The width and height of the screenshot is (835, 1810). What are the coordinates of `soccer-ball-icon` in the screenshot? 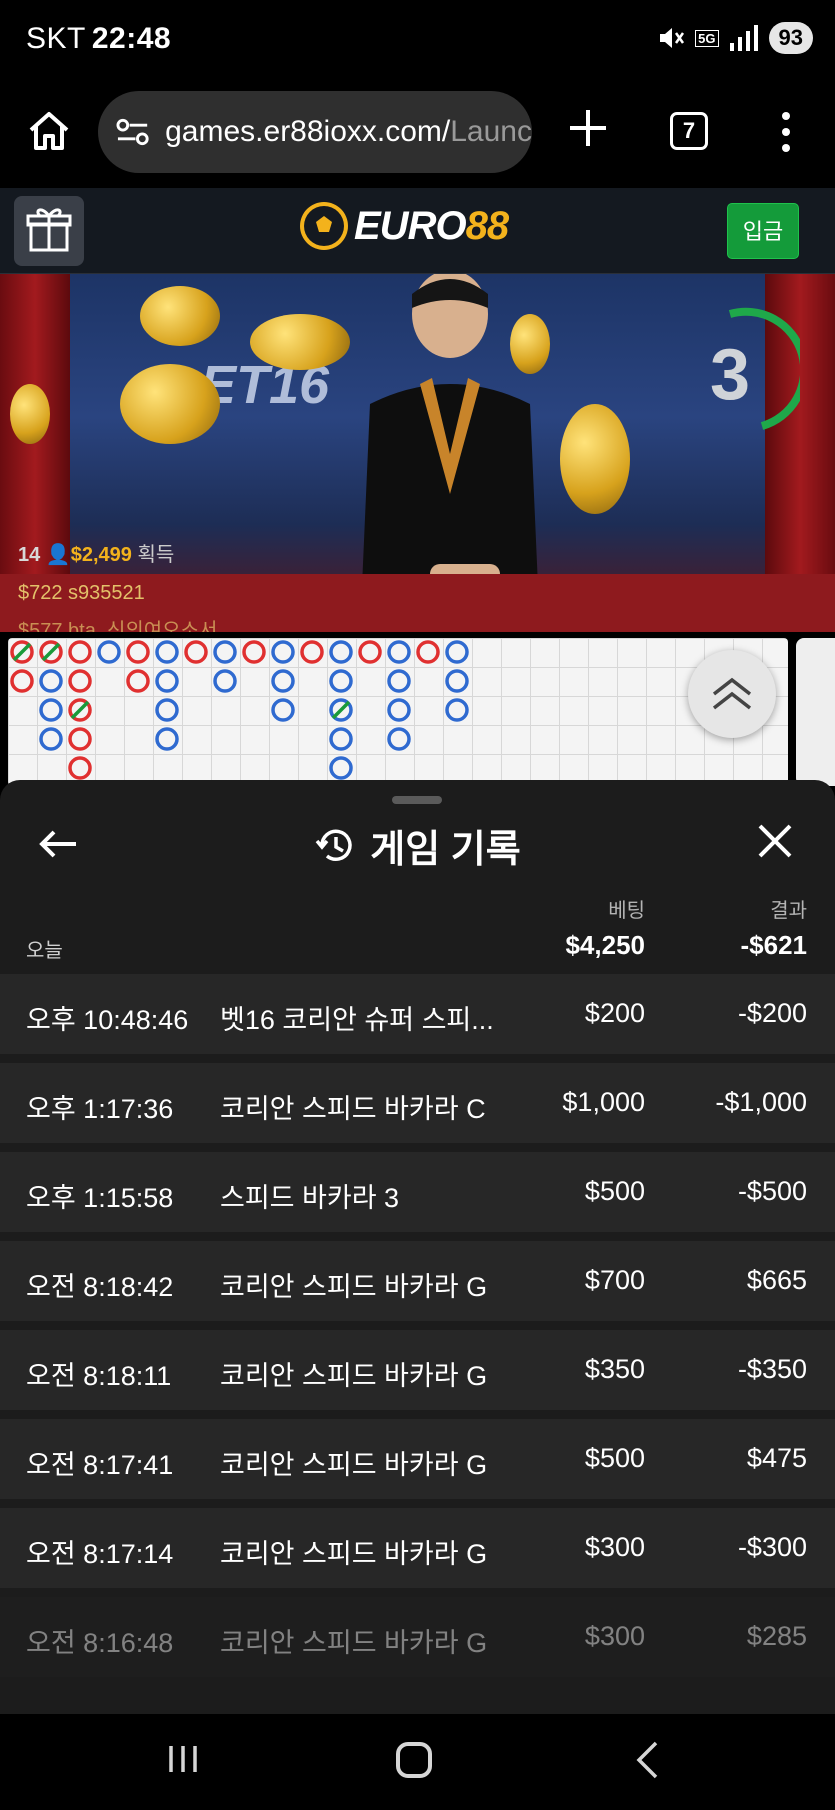 It's located at (324, 226).